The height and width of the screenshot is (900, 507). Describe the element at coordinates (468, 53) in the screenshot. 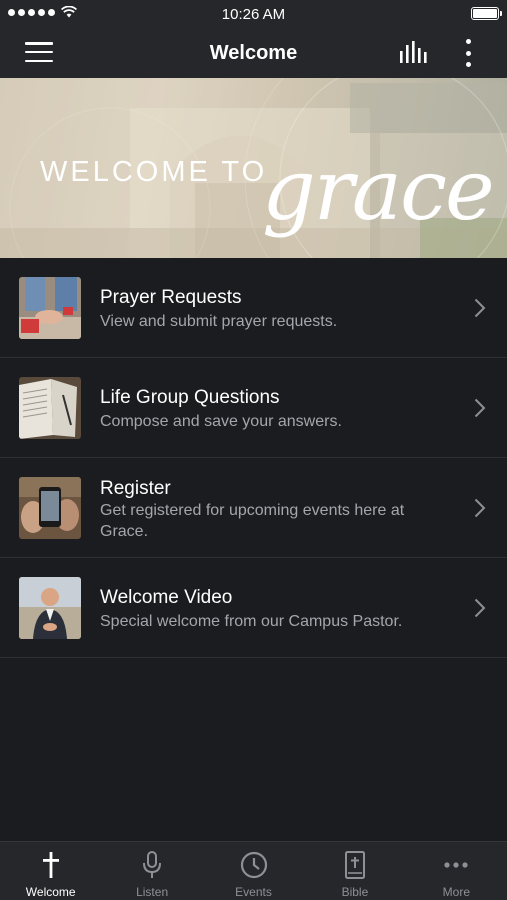

I see `more-options-icon` at that location.